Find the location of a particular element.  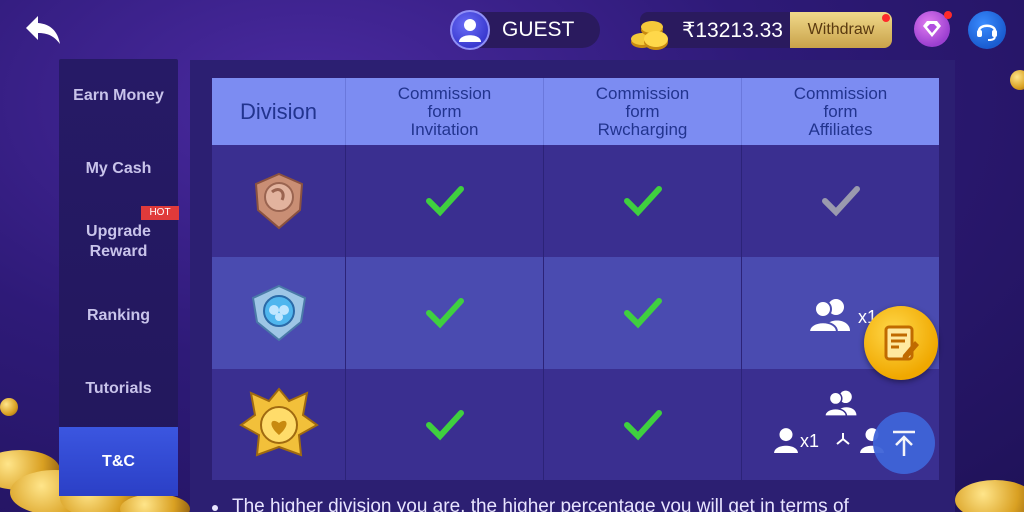

sidebar-item-label: Tutorials is located at coordinates (118, 388).